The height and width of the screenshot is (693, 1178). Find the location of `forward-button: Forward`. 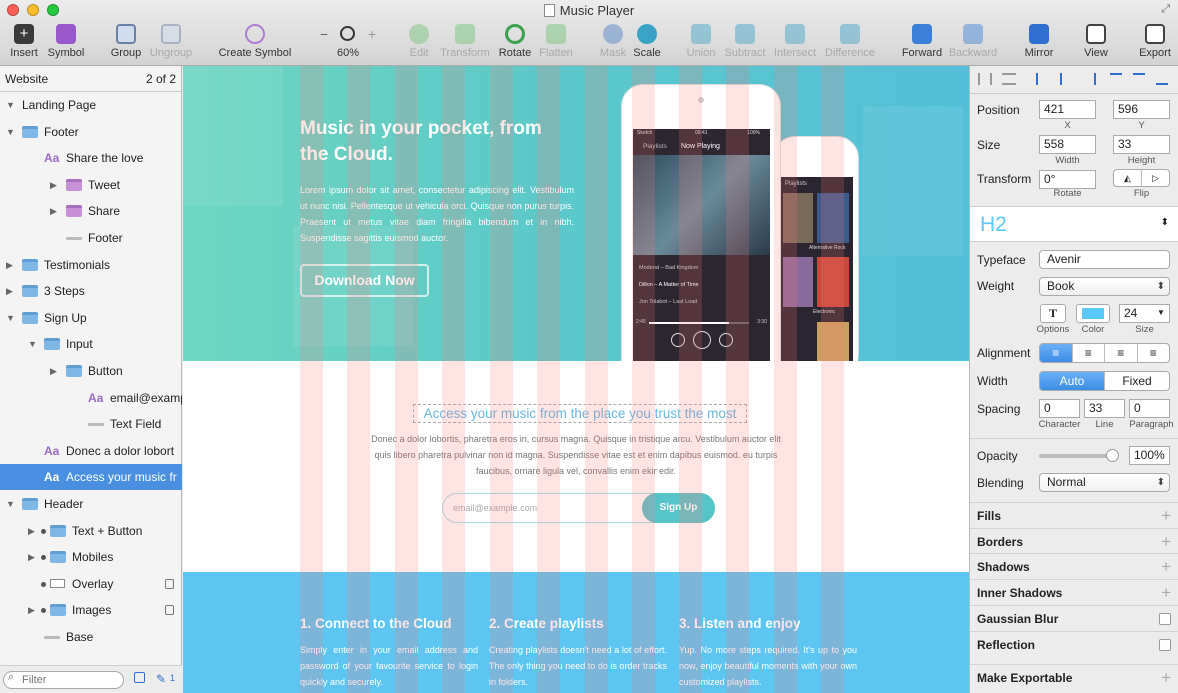

forward-button: Forward is located at coordinates (922, 42).